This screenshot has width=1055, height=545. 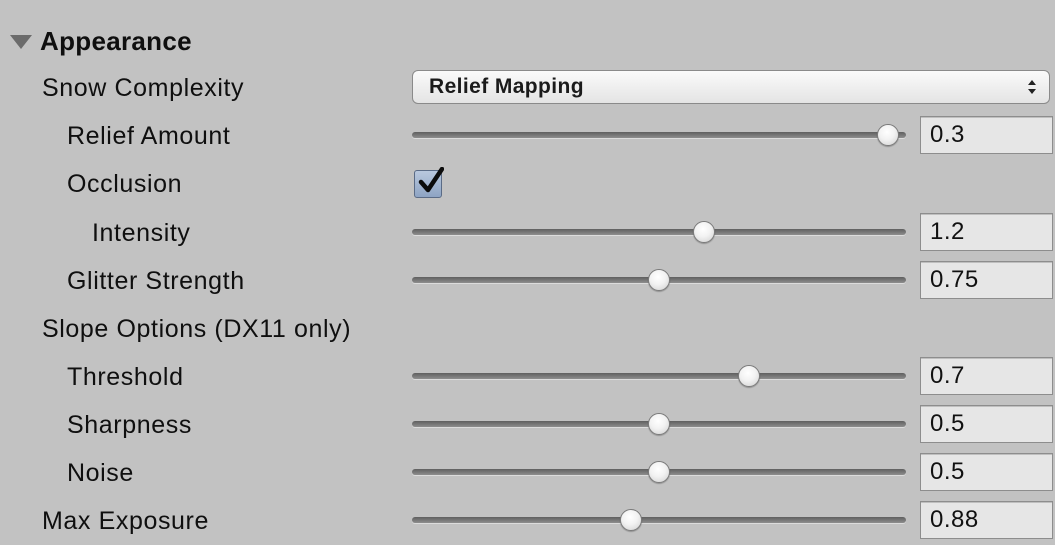 I want to click on relief-amount-label: Relief Amount, so click(x=149, y=136).